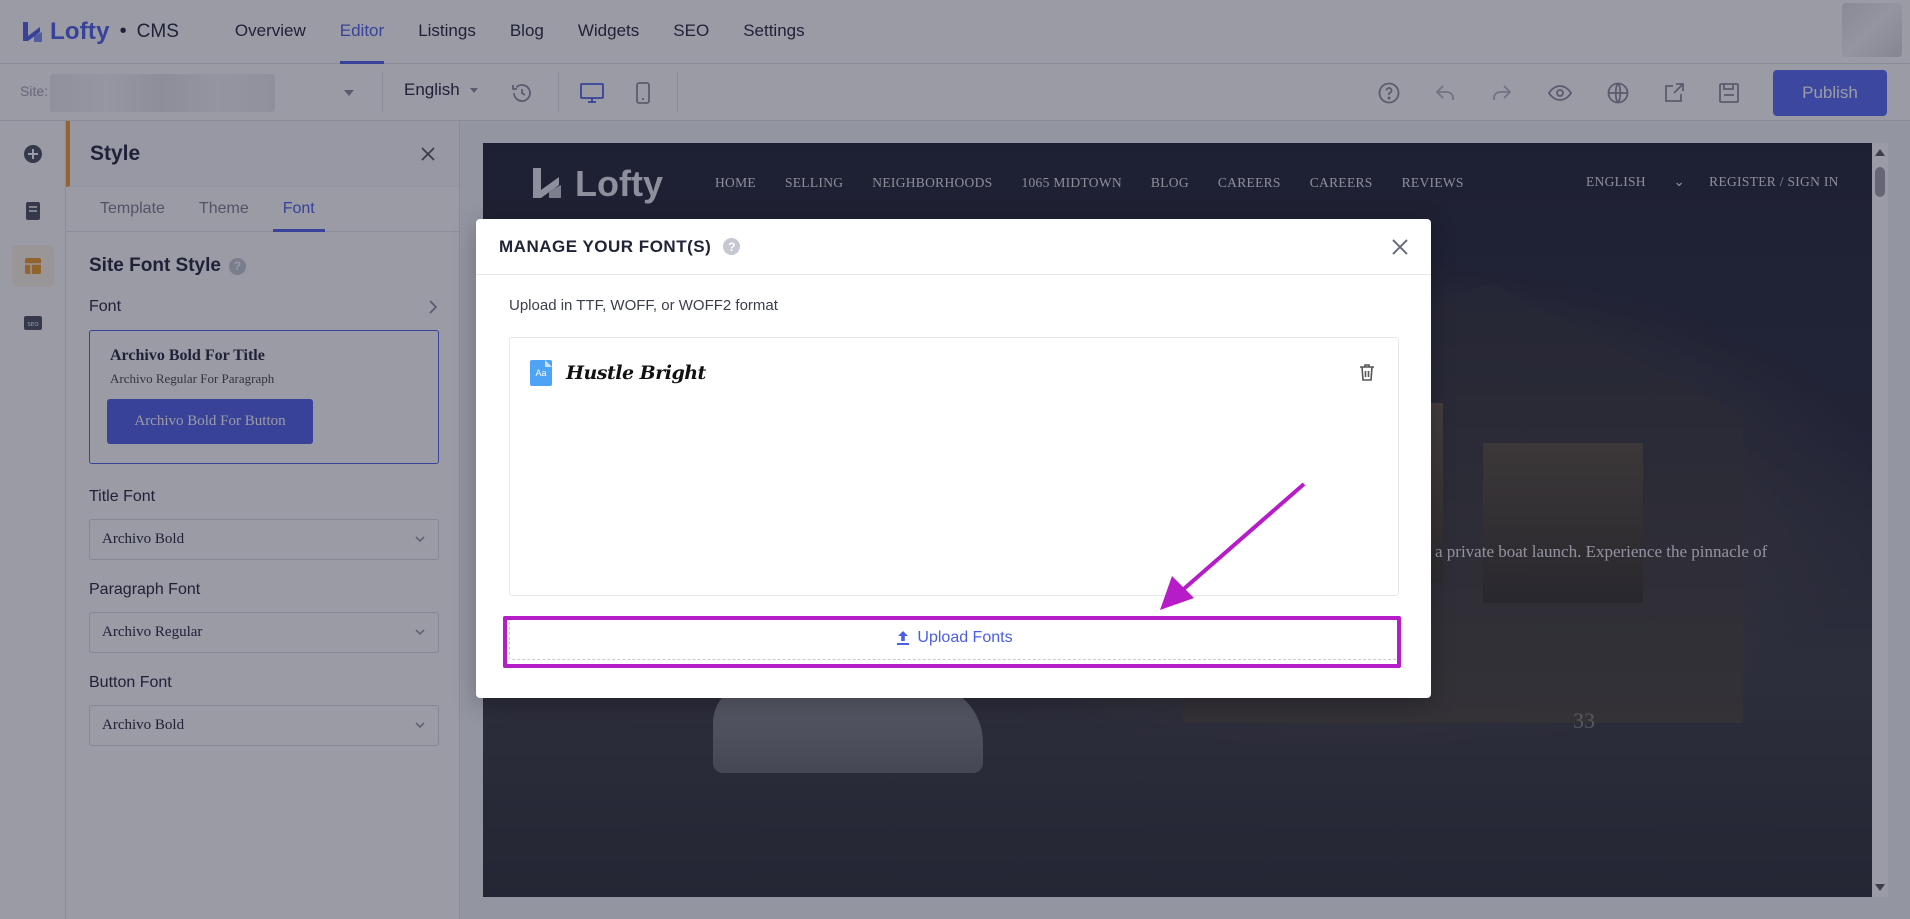  I want to click on help-icon: ?, so click(732, 246).